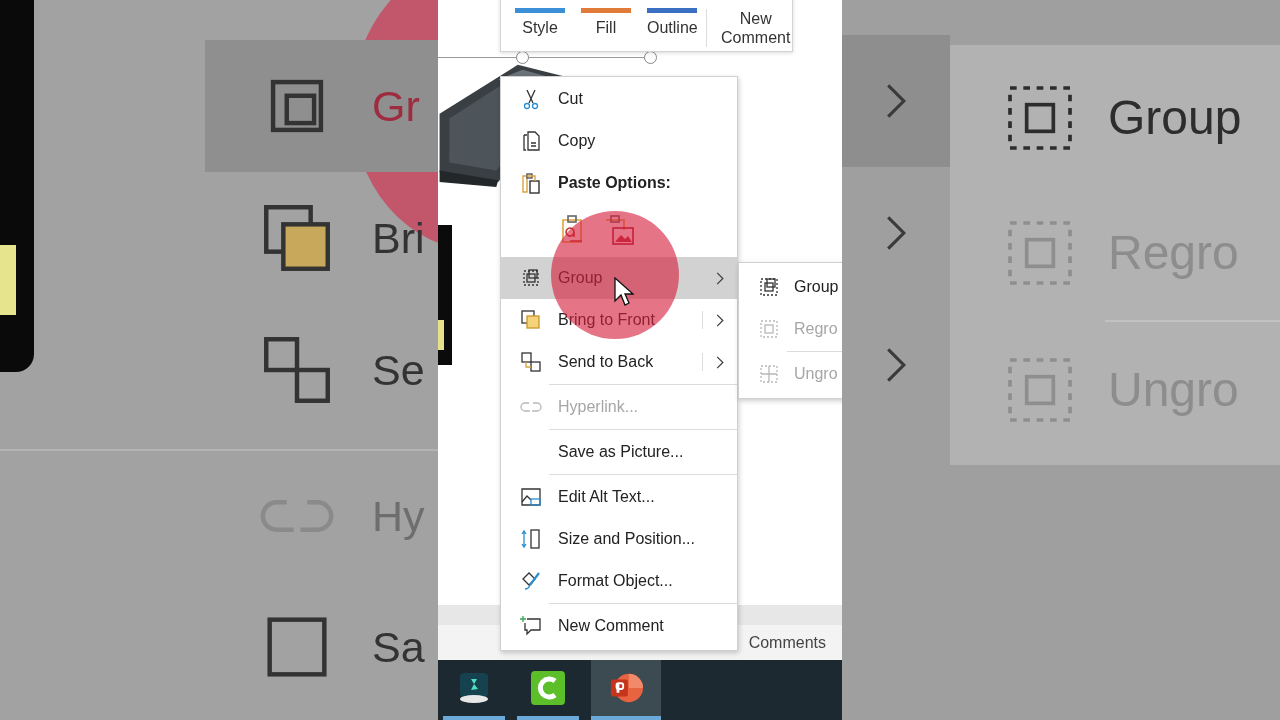  I want to click on toolbar-button: Fill, so click(606, 22).